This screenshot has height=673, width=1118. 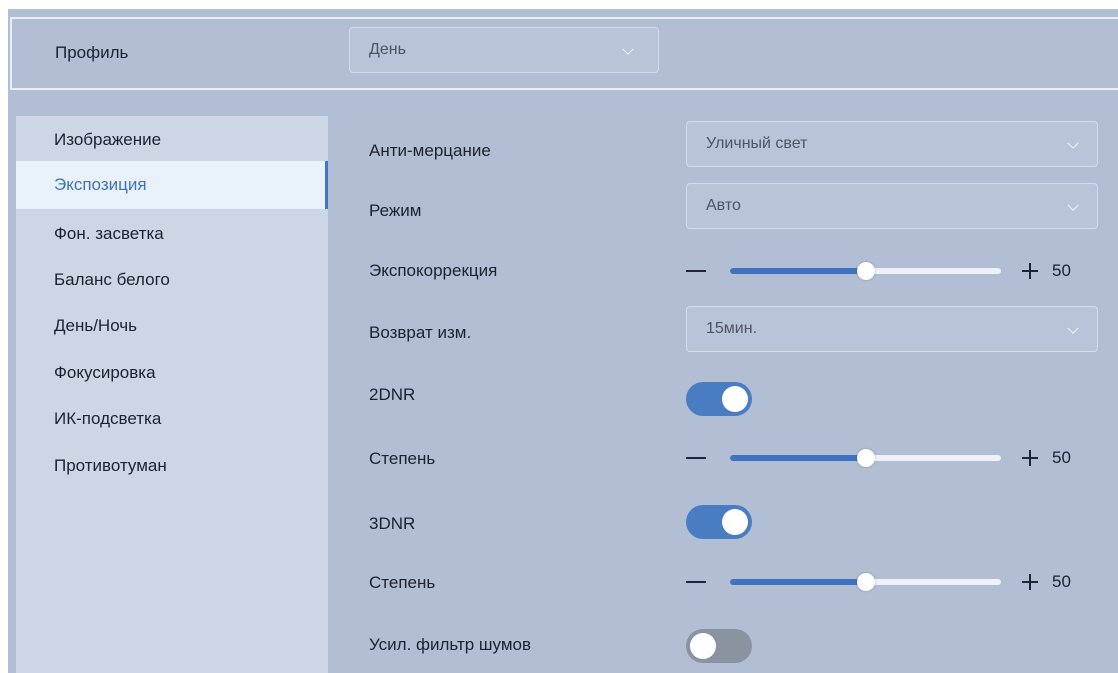 I want to click on mode-select: Авто, so click(x=892, y=206).